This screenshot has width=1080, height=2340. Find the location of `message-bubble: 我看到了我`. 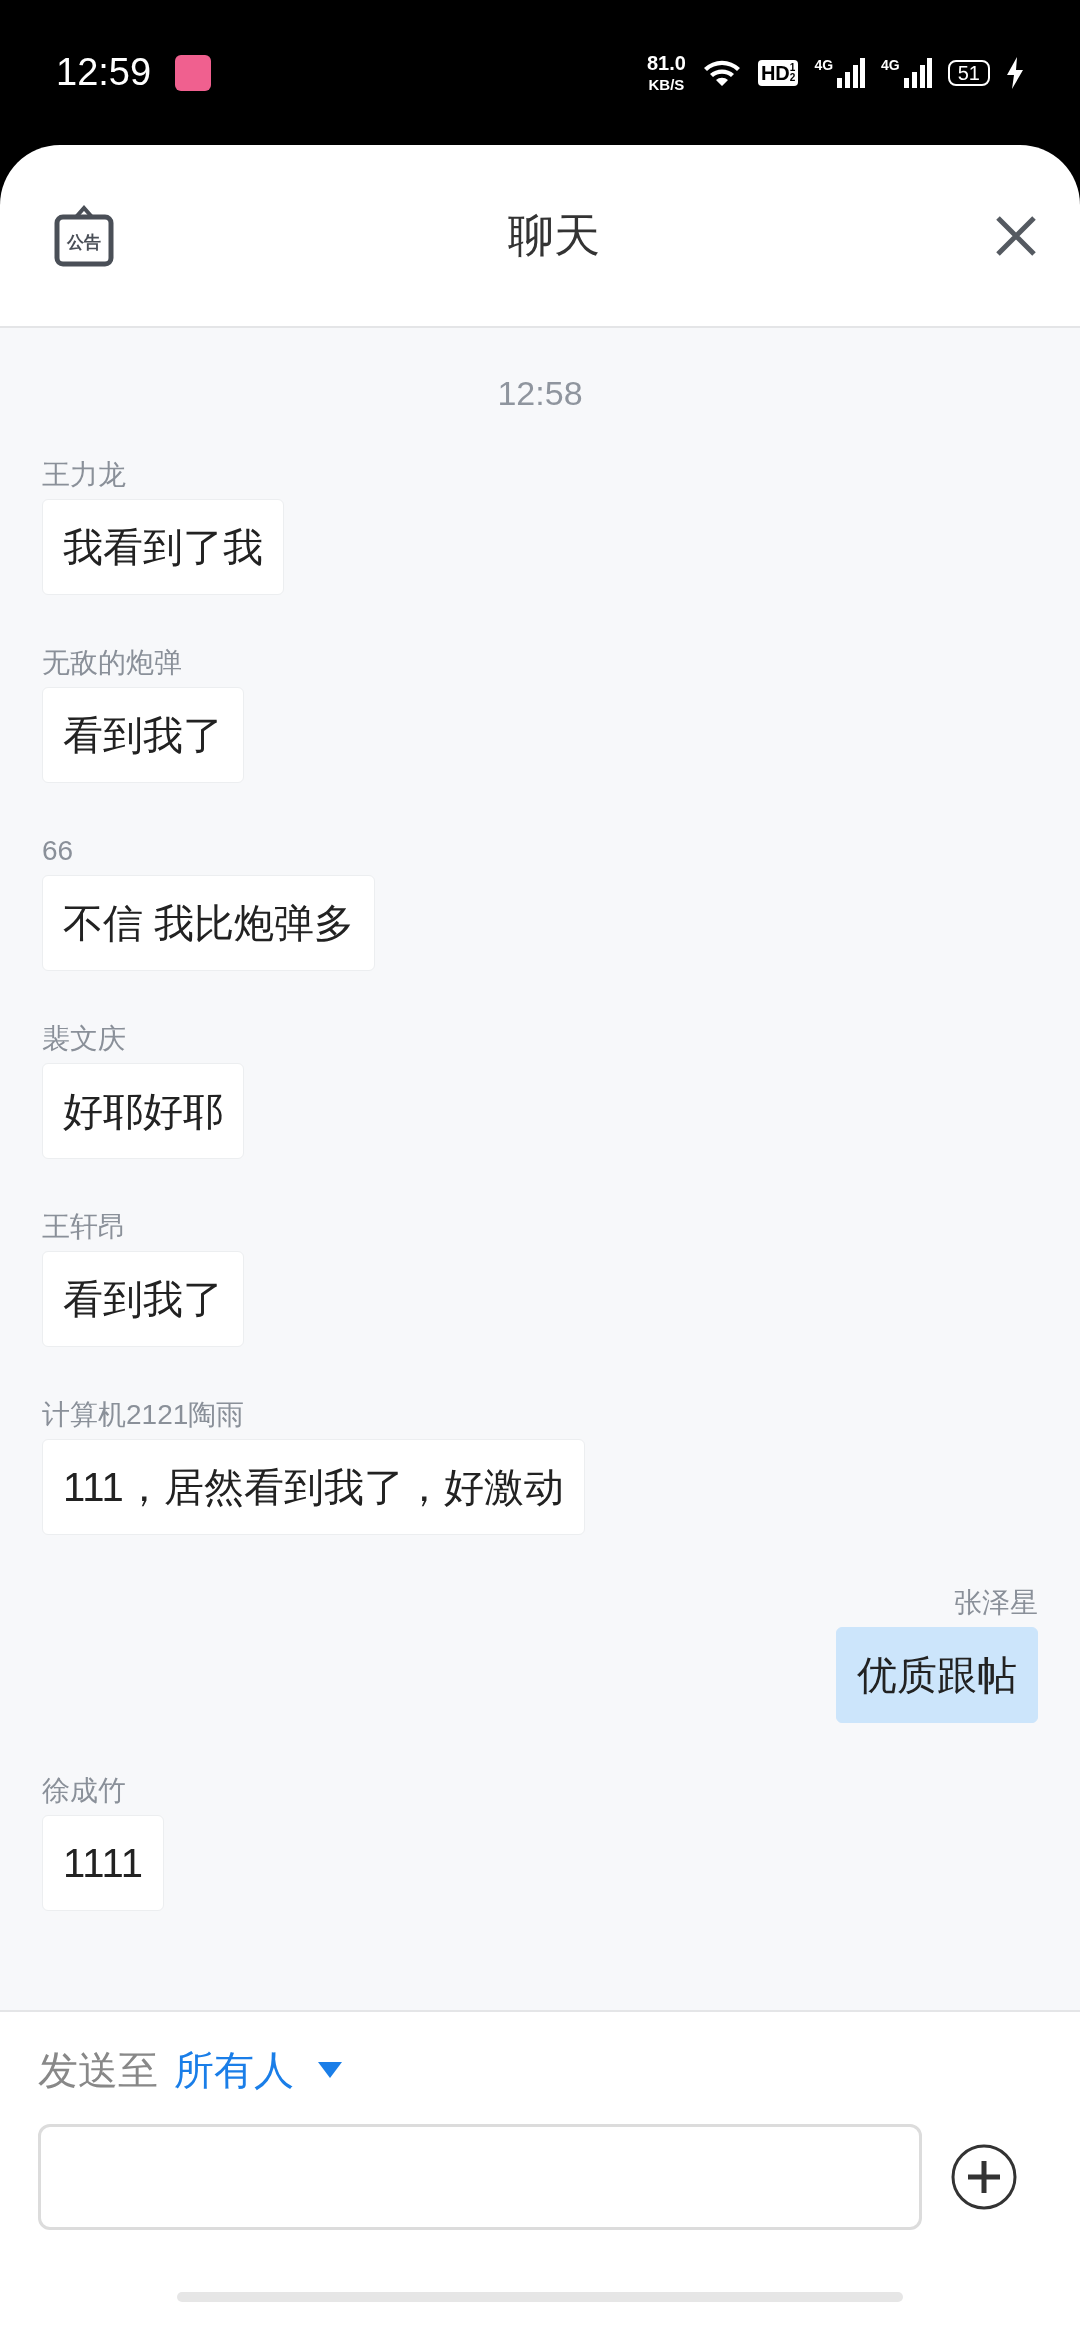

message-bubble: 我看到了我 is located at coordinates (163, 547).